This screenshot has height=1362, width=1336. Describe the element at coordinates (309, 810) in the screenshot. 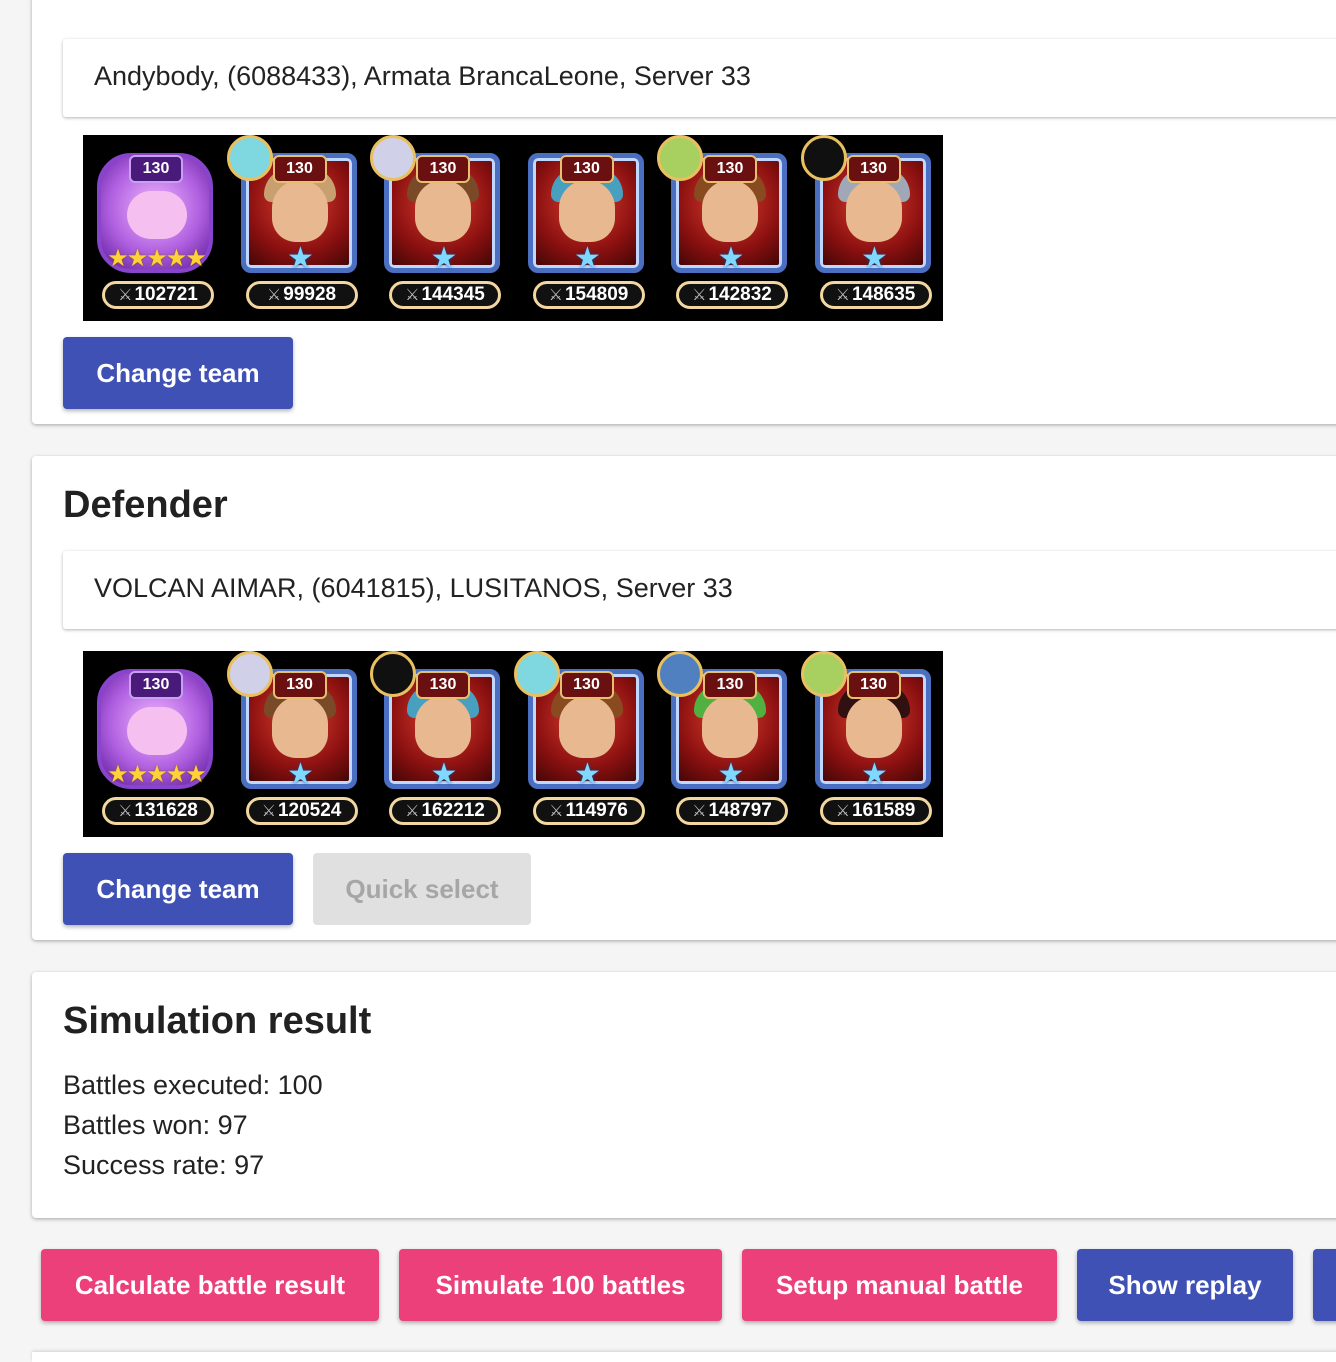

I see `hero-power-value: 120524` at that location.